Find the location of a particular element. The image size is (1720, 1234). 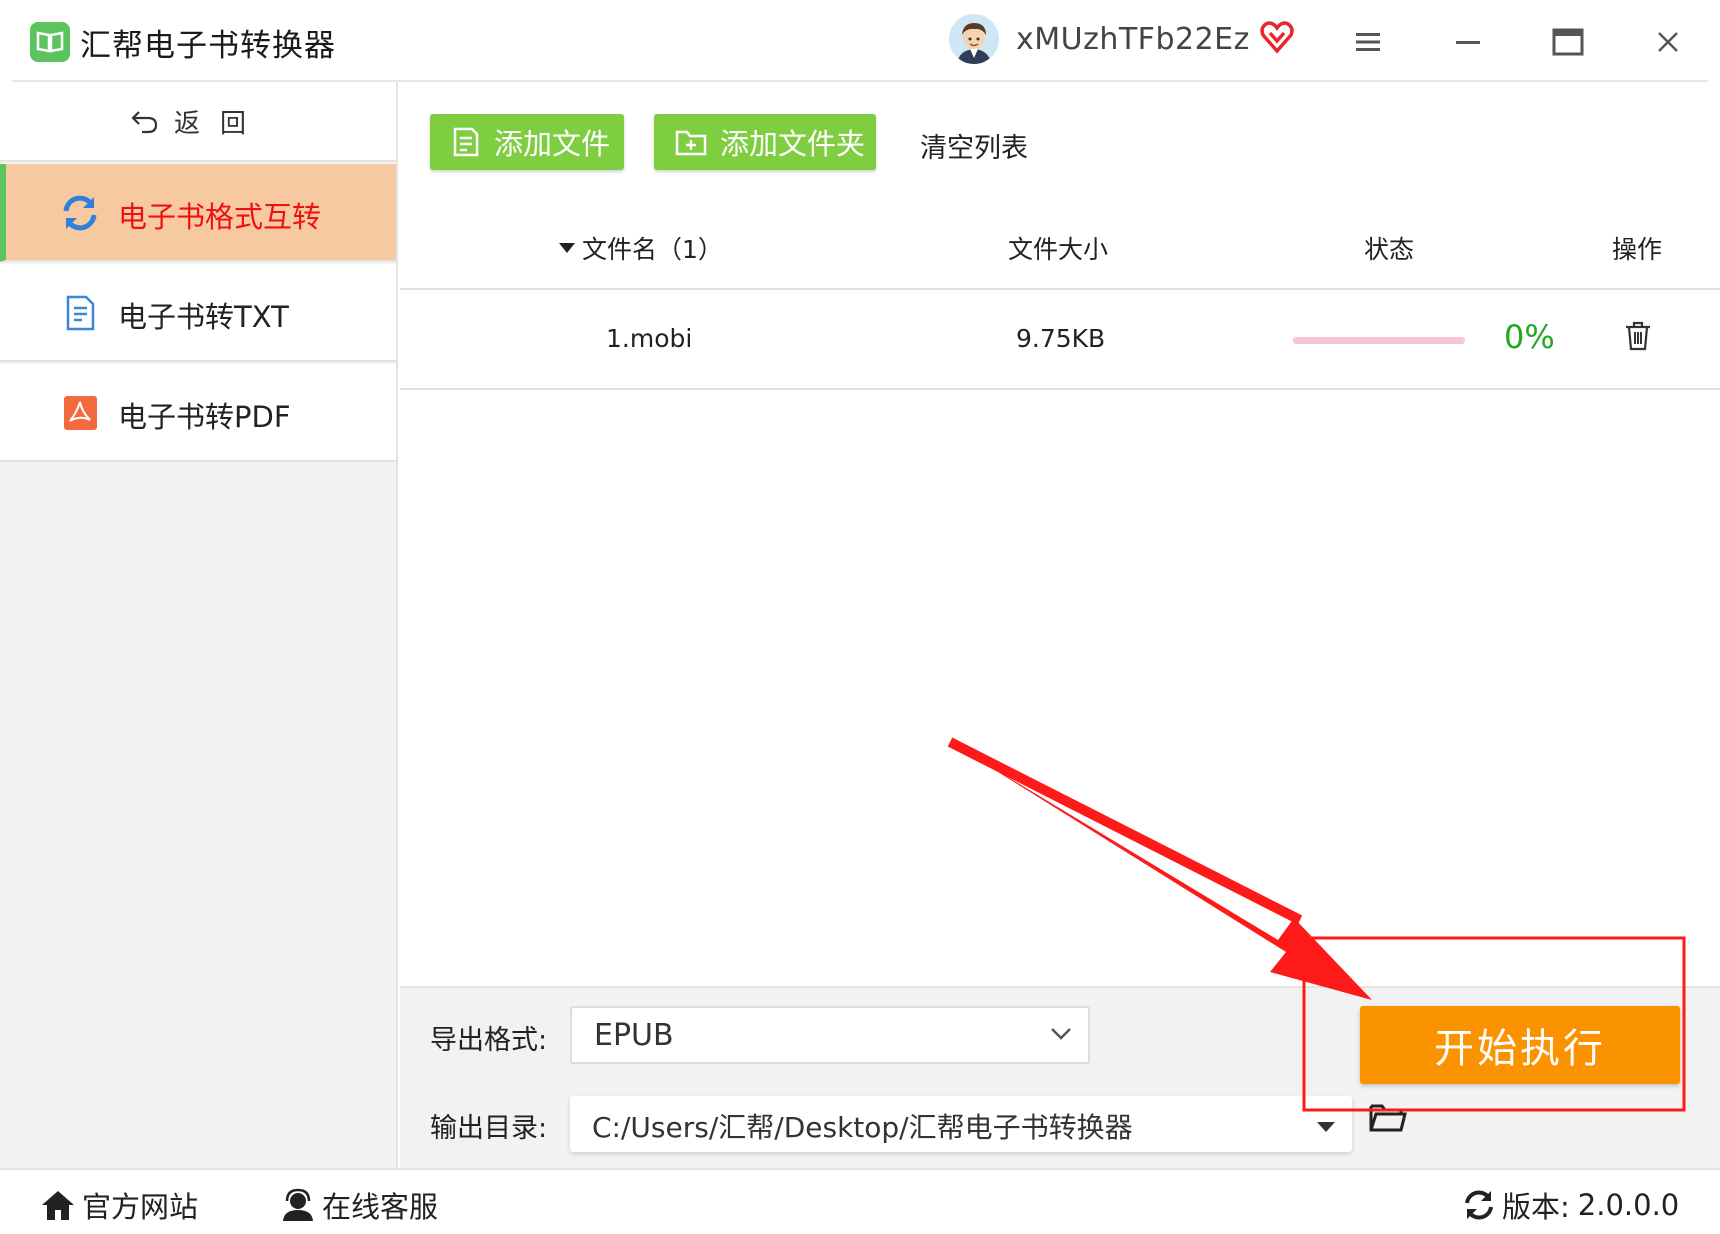

menu-icon is located at coordinates (1368, 42).